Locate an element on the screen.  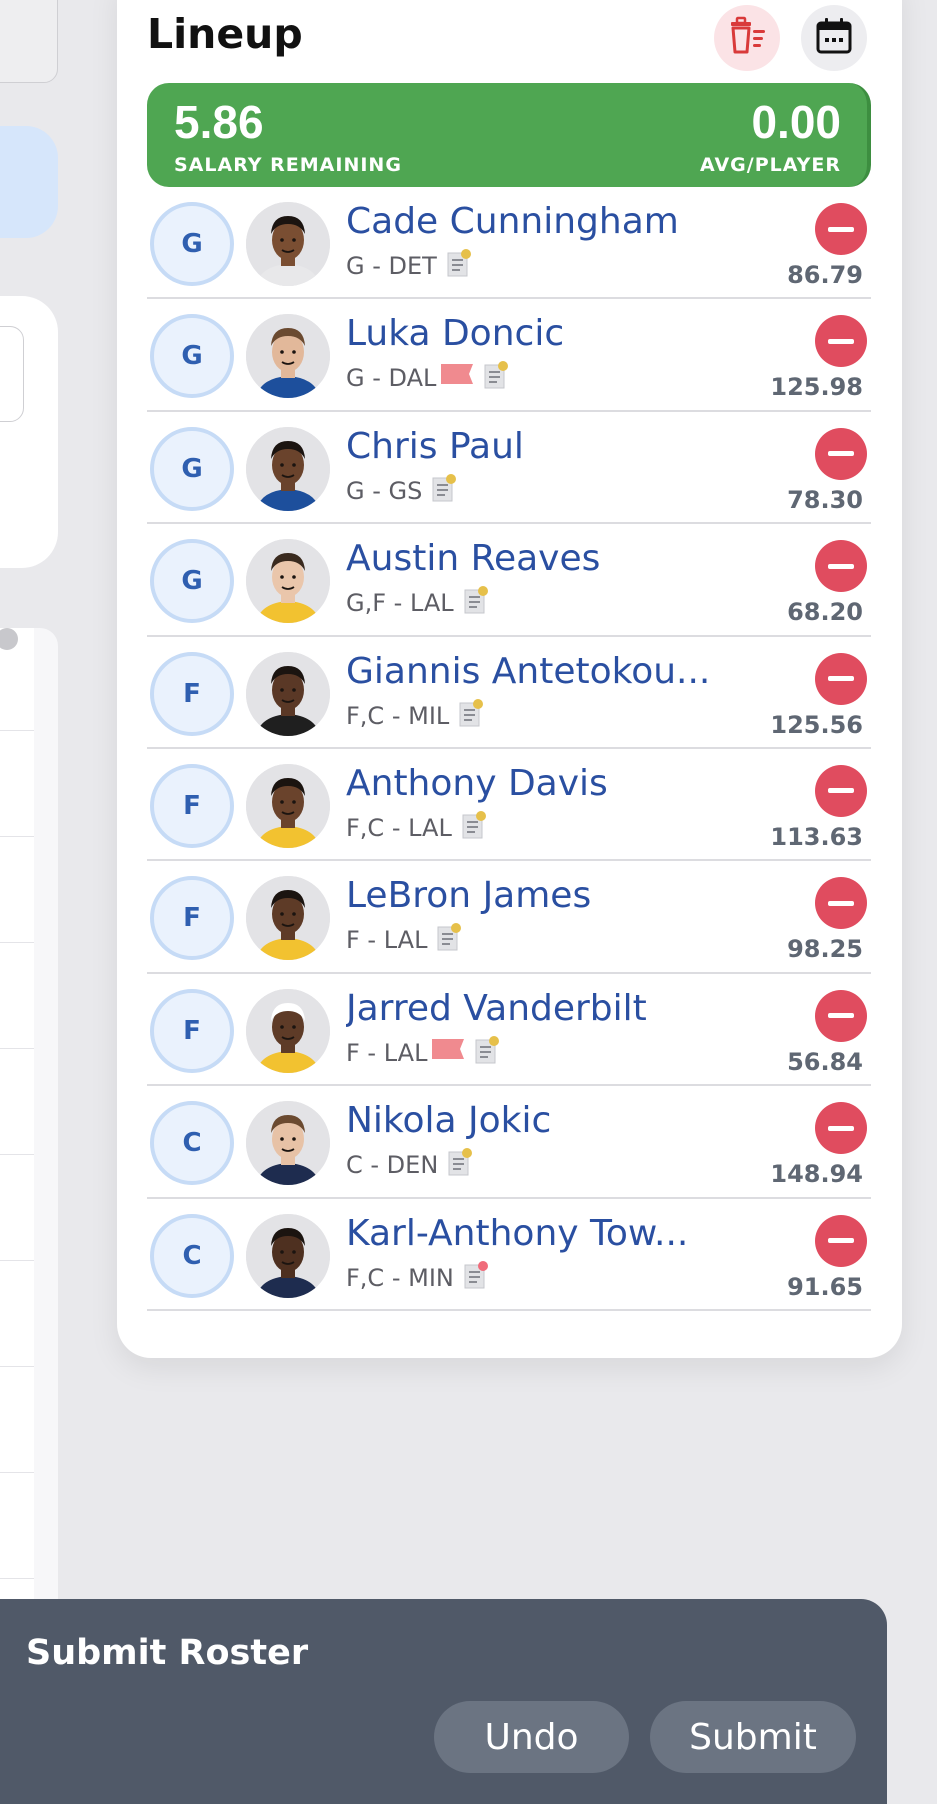
background-input-fragment is located at coordinates (12, 374).